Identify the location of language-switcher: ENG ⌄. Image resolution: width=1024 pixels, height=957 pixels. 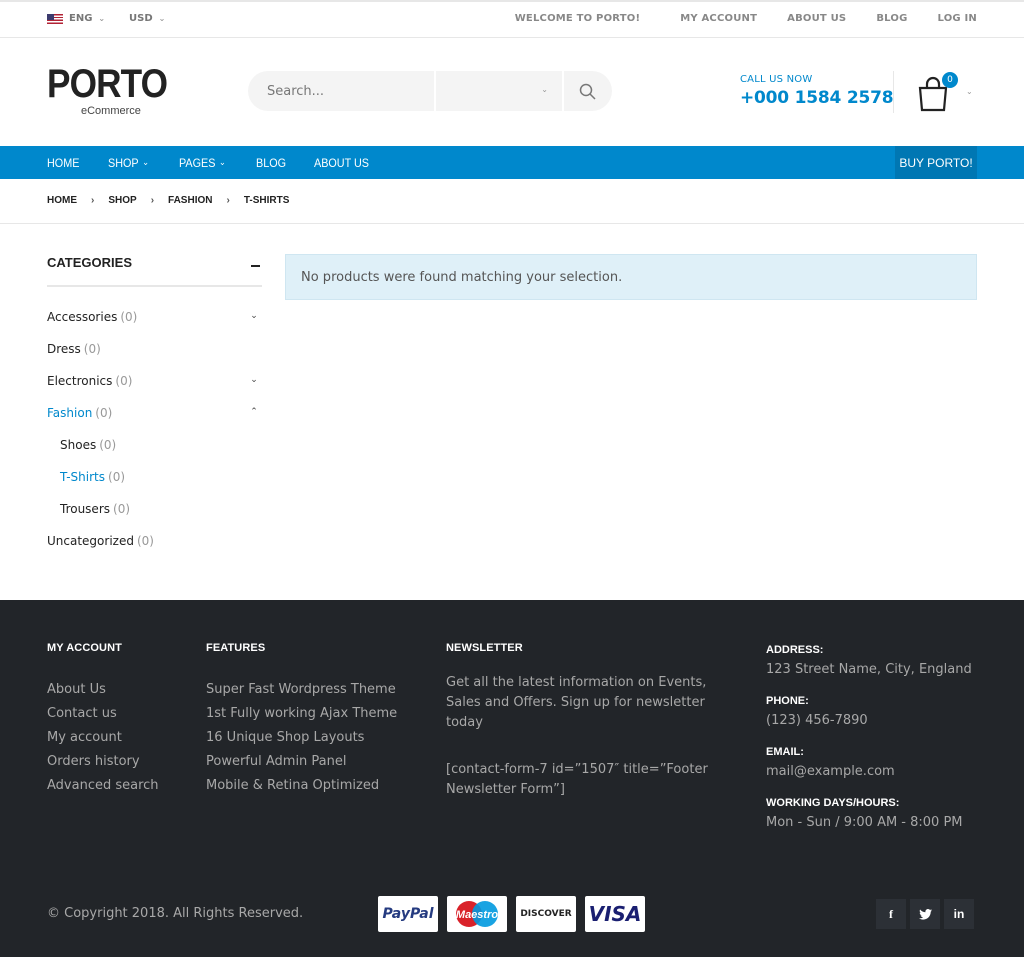
(76, 18).